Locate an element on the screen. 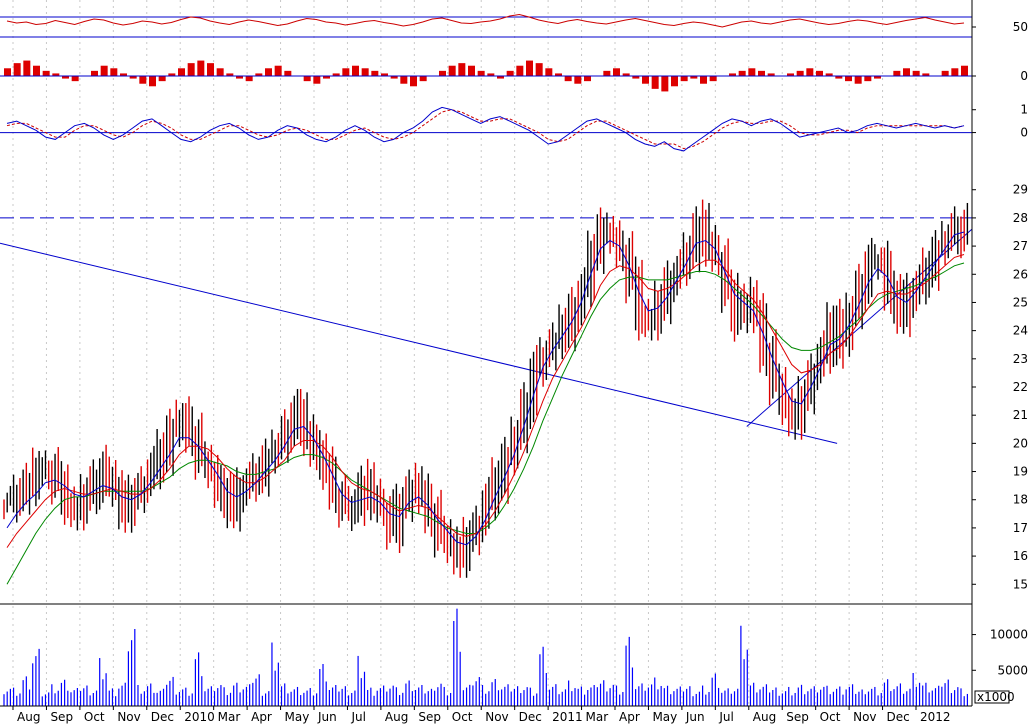 Image resolution: width=1031 pixels, height=724 pixels. x-tick-label: 2012 is located at coordinates (935, 717).